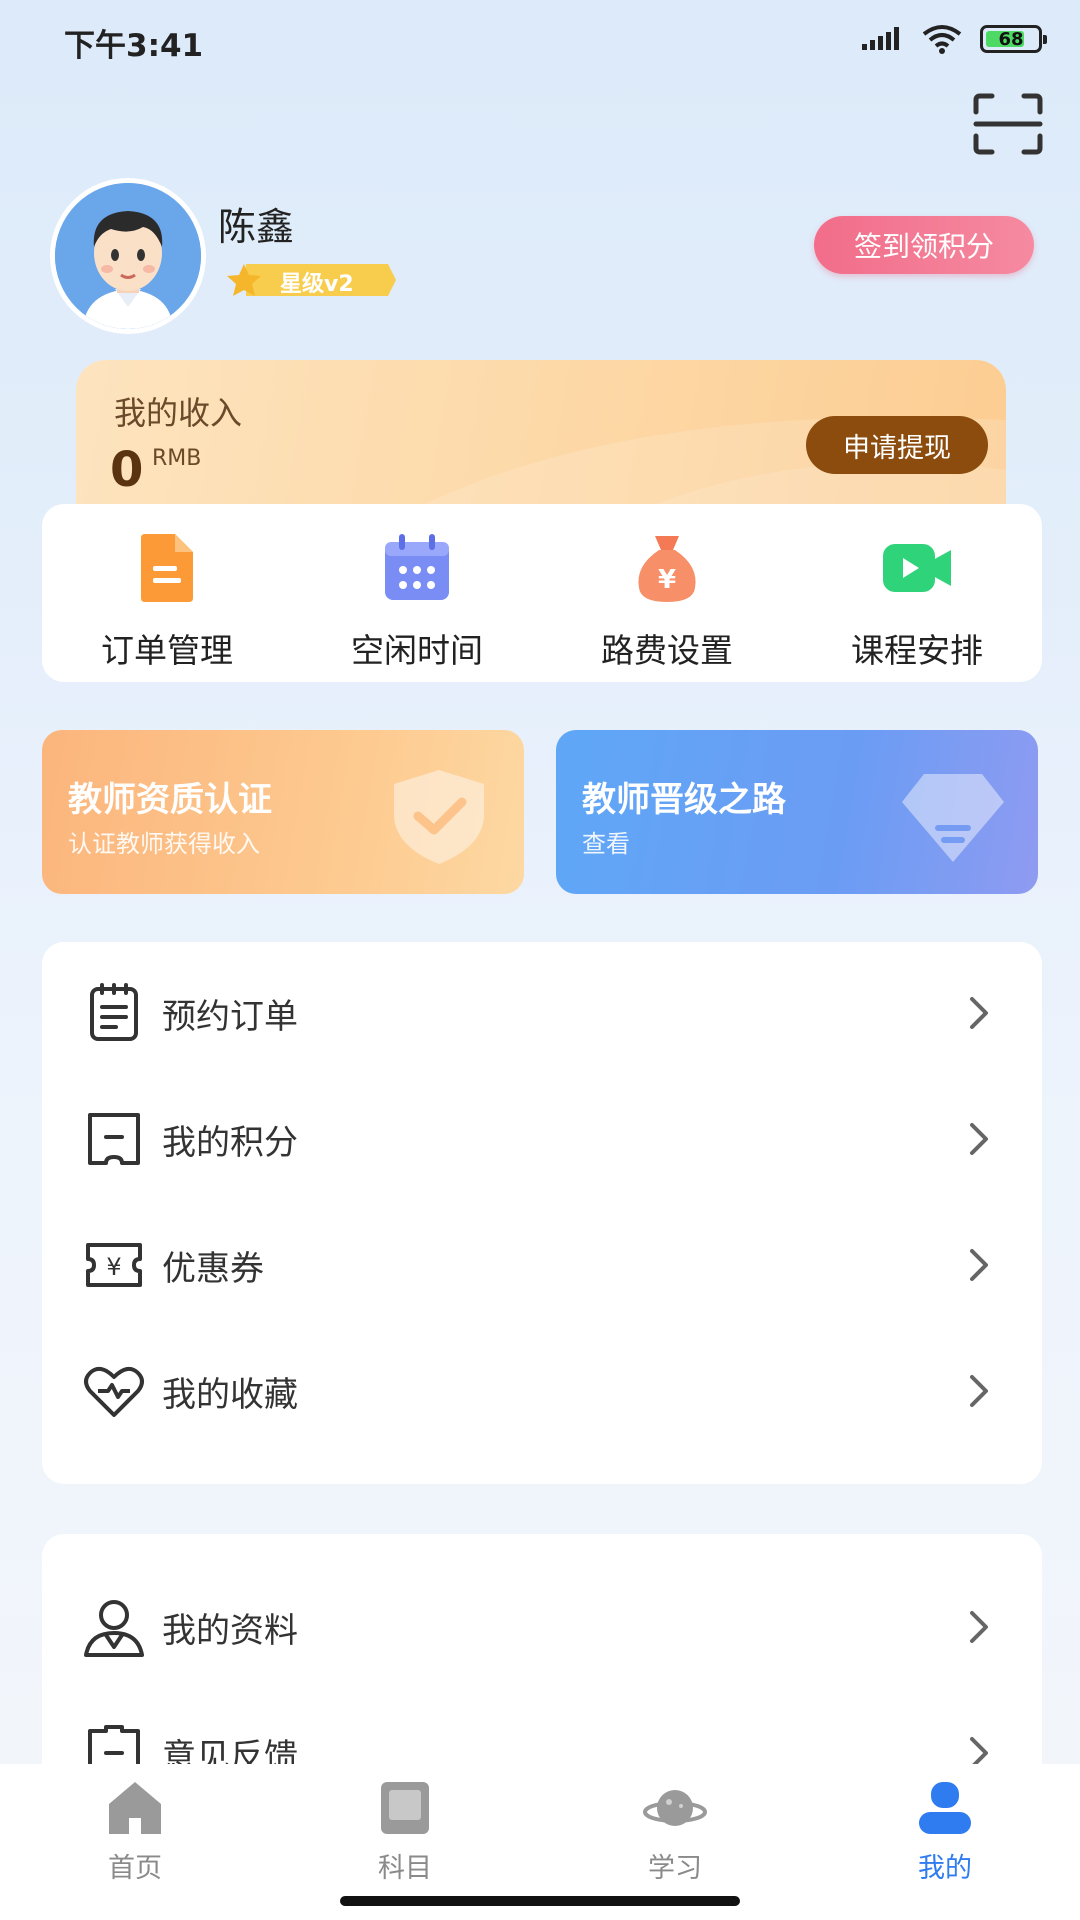 The width and height of the screenshot is (1080, 1920). I want to click on quick-order-management: 订单管理, so click(167, 593).